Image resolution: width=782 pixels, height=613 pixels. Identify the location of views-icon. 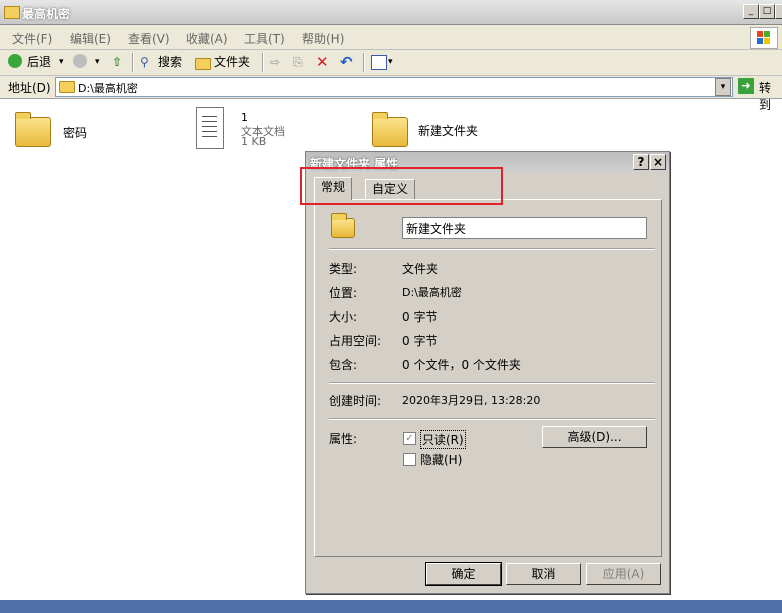
(379, 62).